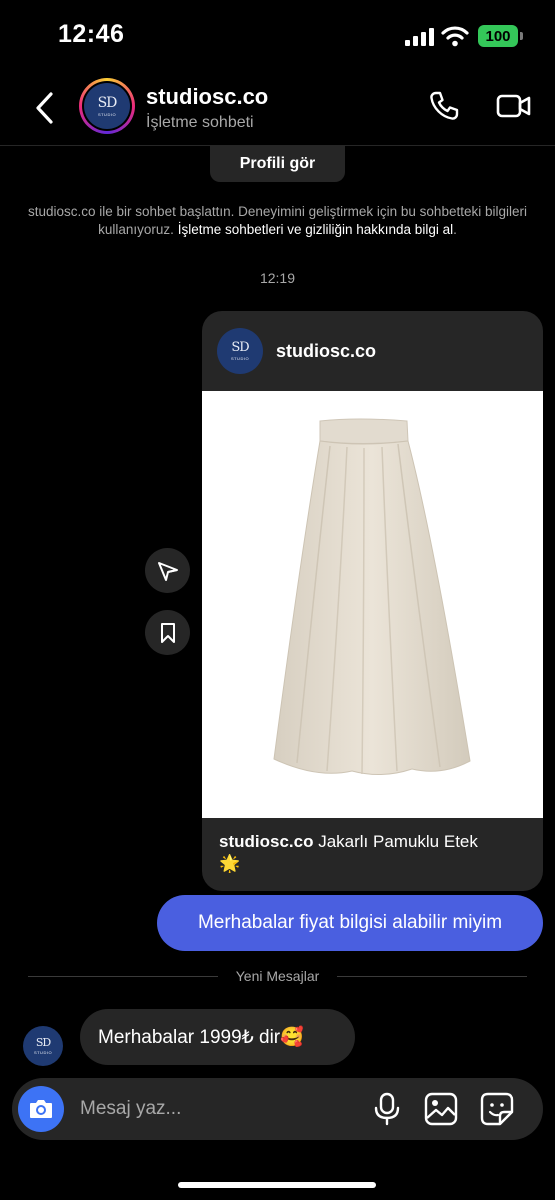 The image size is (555, 1200). I want to click on battery-indicator: 100, so click(500, 36).